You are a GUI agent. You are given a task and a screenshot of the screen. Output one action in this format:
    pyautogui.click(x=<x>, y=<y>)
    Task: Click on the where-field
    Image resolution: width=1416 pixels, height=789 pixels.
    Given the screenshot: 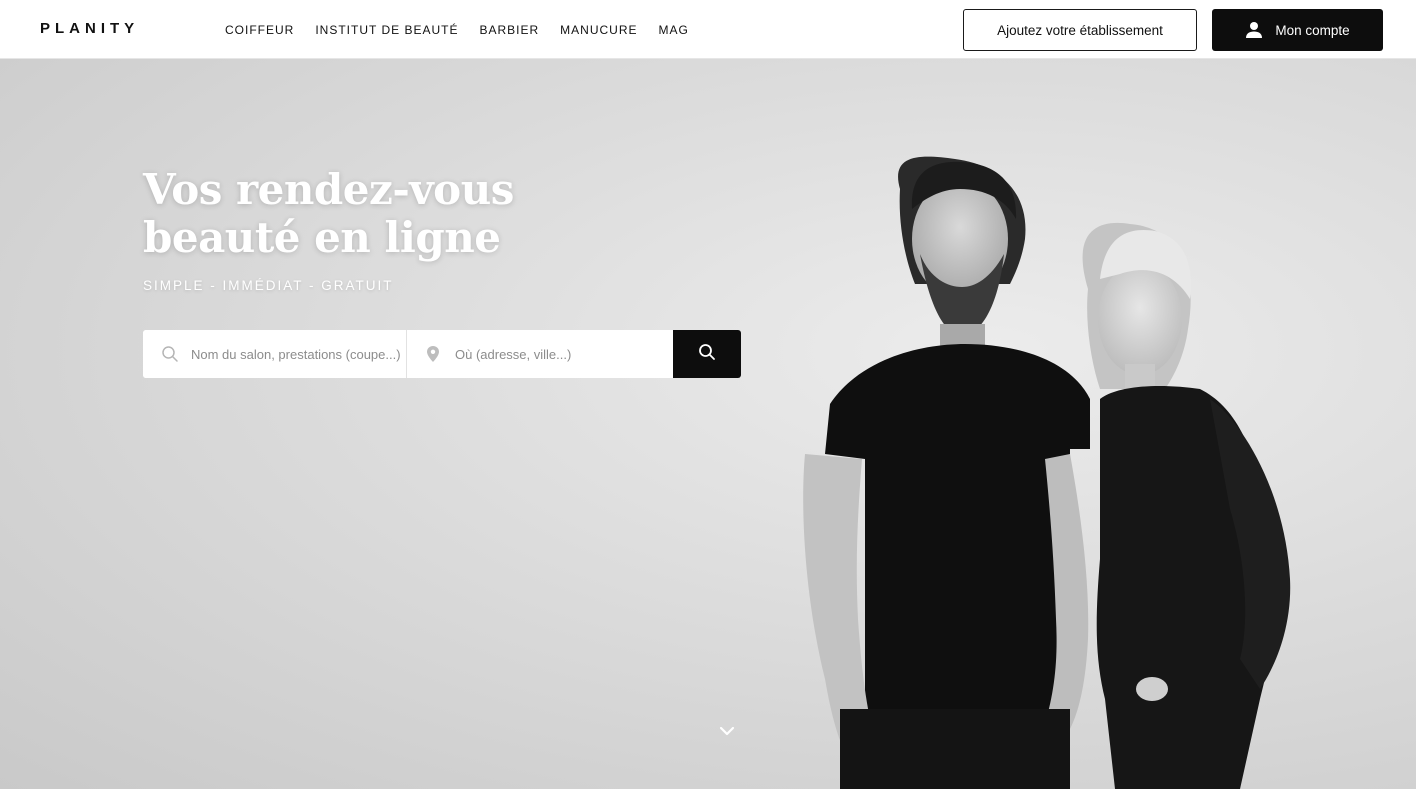 What is the action you would take?
    pyautogui.click(x=540, y=354)
    